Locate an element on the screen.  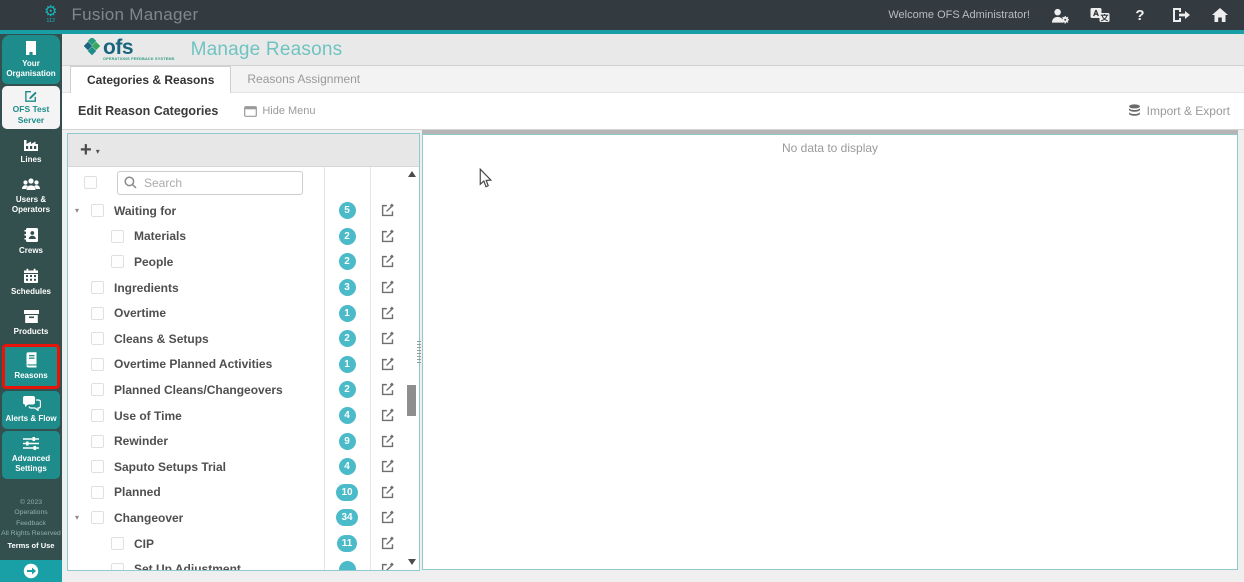
tree-row: ▾ Changeover 34 is located at coordinates (243, 518).